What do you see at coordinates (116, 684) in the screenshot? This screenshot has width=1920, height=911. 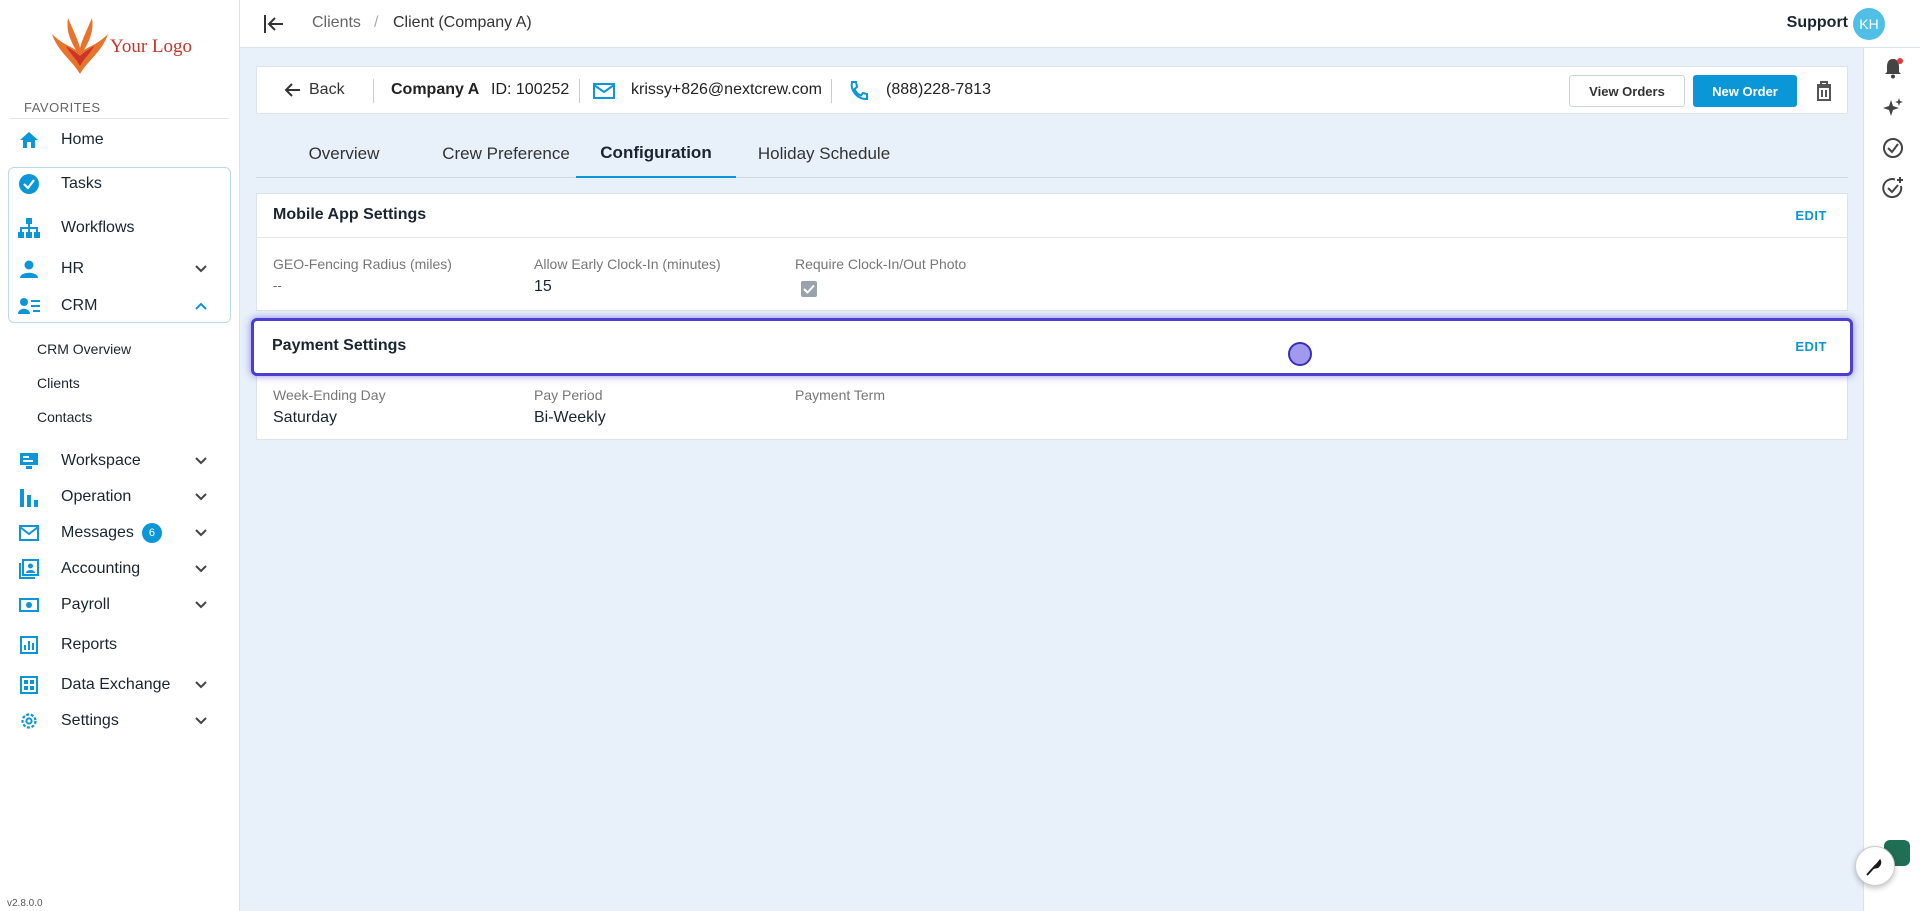 I see `sidebar-item-label: Data Exchange` at bounding box center [116, 684].